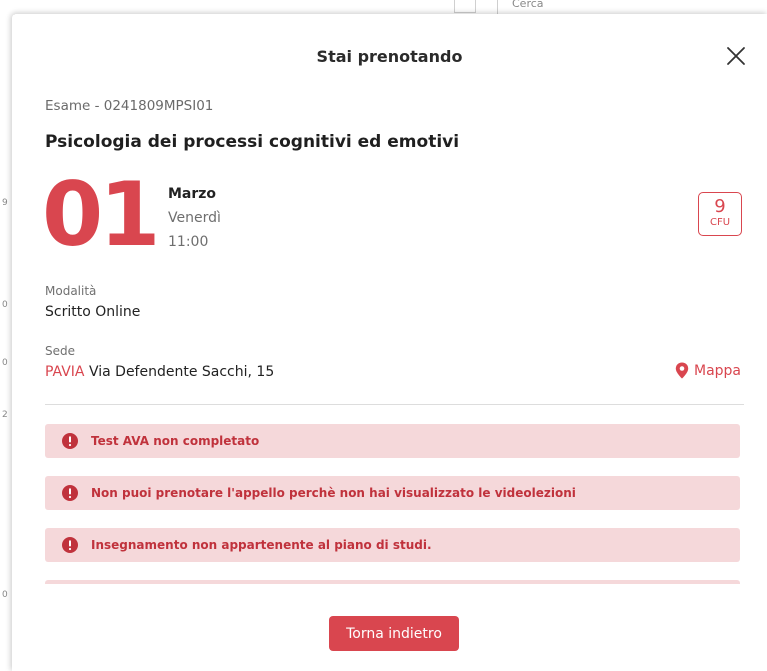  I want to click on cfu-label: CFU, so click(720, 222).